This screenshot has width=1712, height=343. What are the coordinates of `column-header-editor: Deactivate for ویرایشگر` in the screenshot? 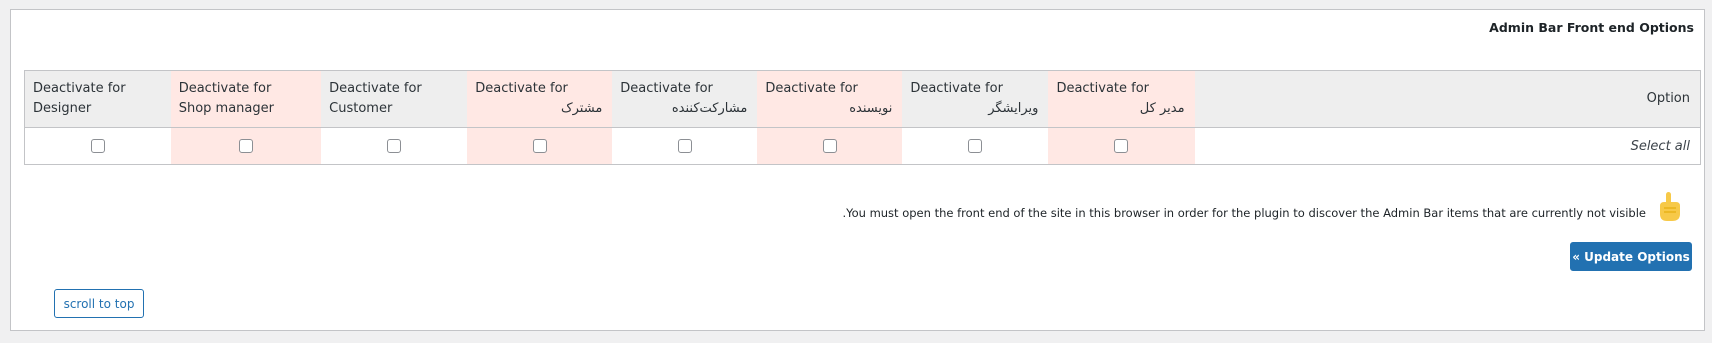 It's located at (975, 99).